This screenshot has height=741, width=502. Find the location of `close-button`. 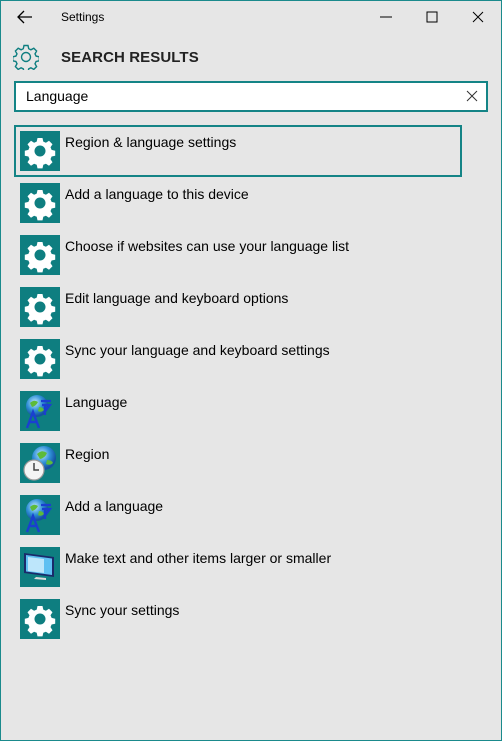

close-button is located at coordinates (478, 17).